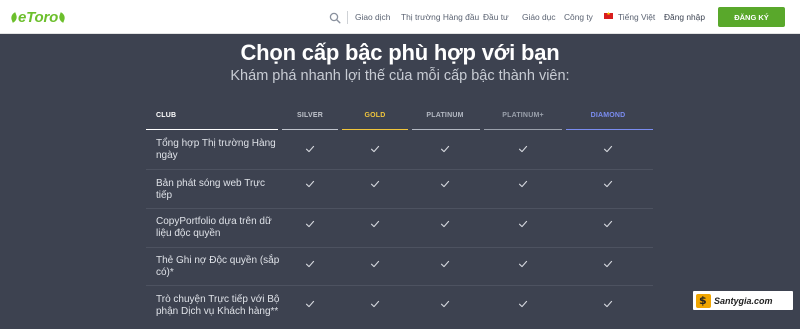  I want to click on logo-text: eToro, so click(38, 17).